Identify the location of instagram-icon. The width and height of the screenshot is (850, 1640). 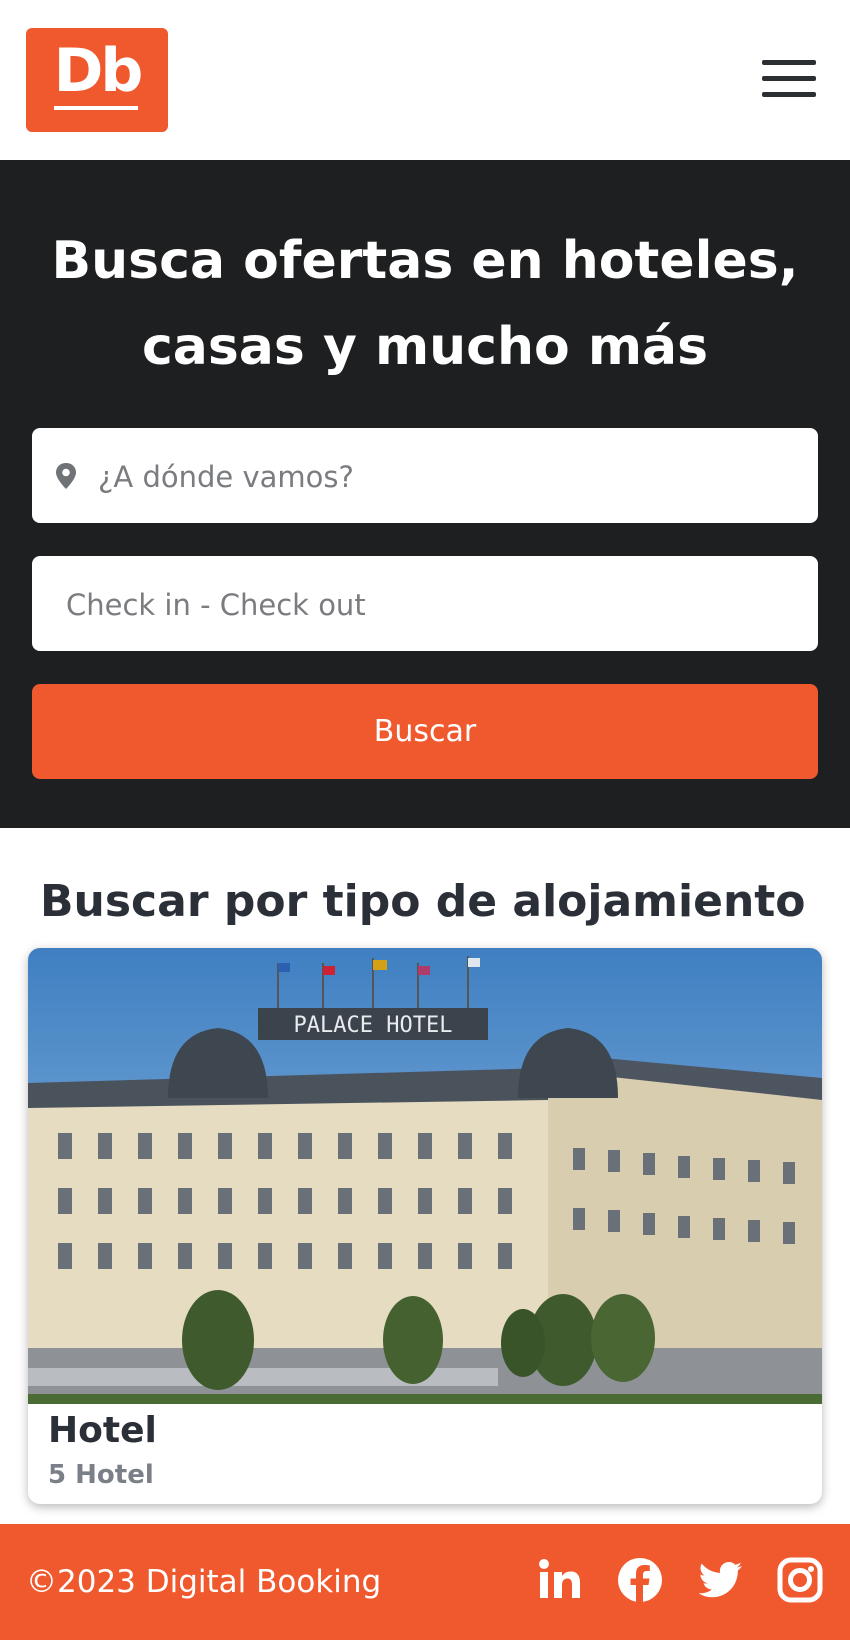
(800, 1580).